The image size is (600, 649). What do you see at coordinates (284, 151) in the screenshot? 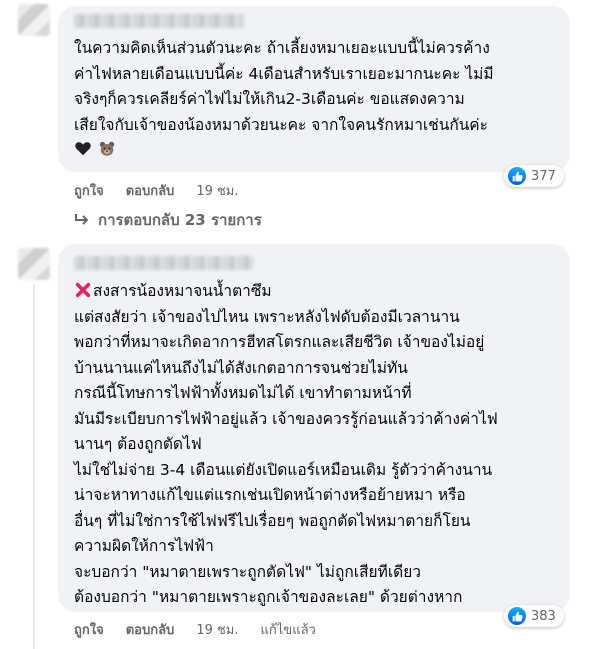
I see `emoji-line` at bounding box center [284, 151].